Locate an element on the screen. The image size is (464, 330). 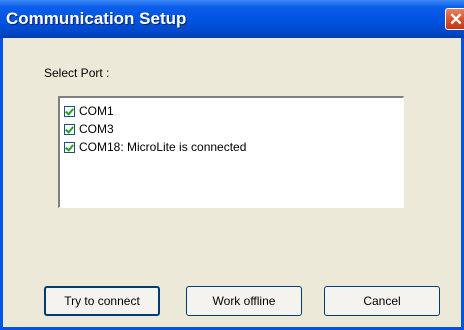
port-item-com1: COM1 is located at coordinates (89, 111).